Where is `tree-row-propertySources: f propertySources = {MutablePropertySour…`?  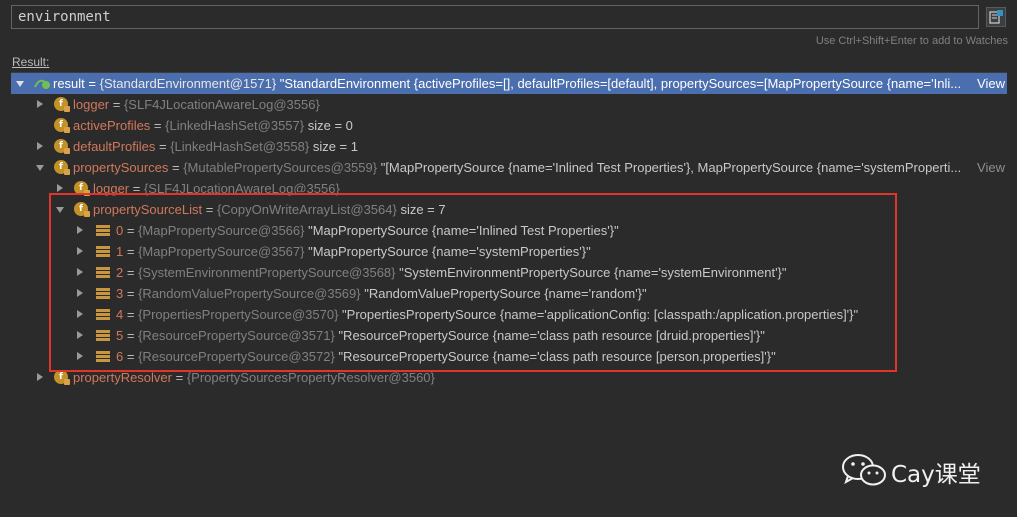
tree-row-propertySources: f propertySources = {MutablePropertySour… is located at coordinates (509, 167).